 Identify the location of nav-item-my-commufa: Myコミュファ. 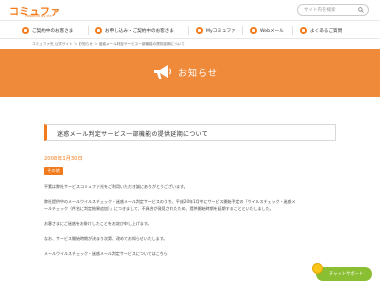
(216, 30).